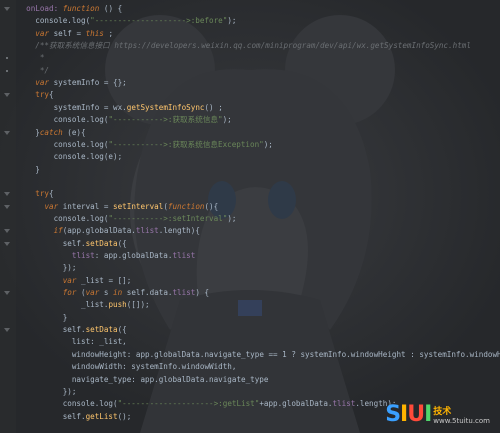  What do you see at coordinates (124, 416) in the screenshot?
I see `code-token: ();` at bounding box center [124, 416].